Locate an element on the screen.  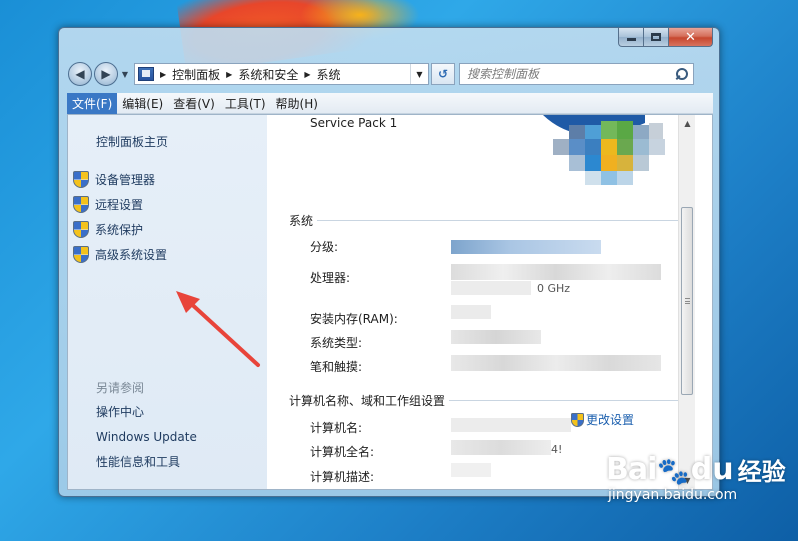
pen-touch-value-redacted is located at coordinates (556, 363).